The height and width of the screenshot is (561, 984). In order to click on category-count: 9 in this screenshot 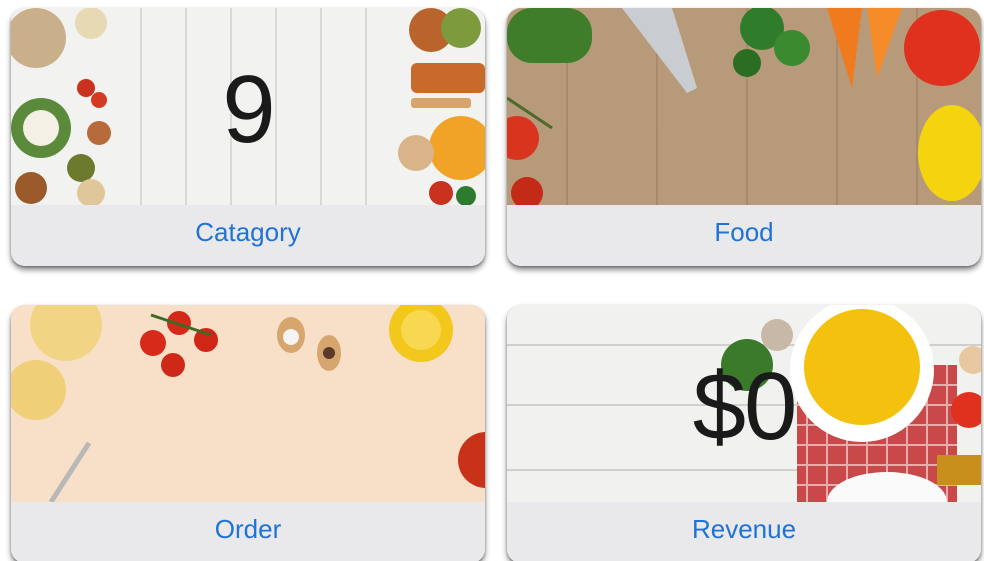, I will do `click(248, 109)`.